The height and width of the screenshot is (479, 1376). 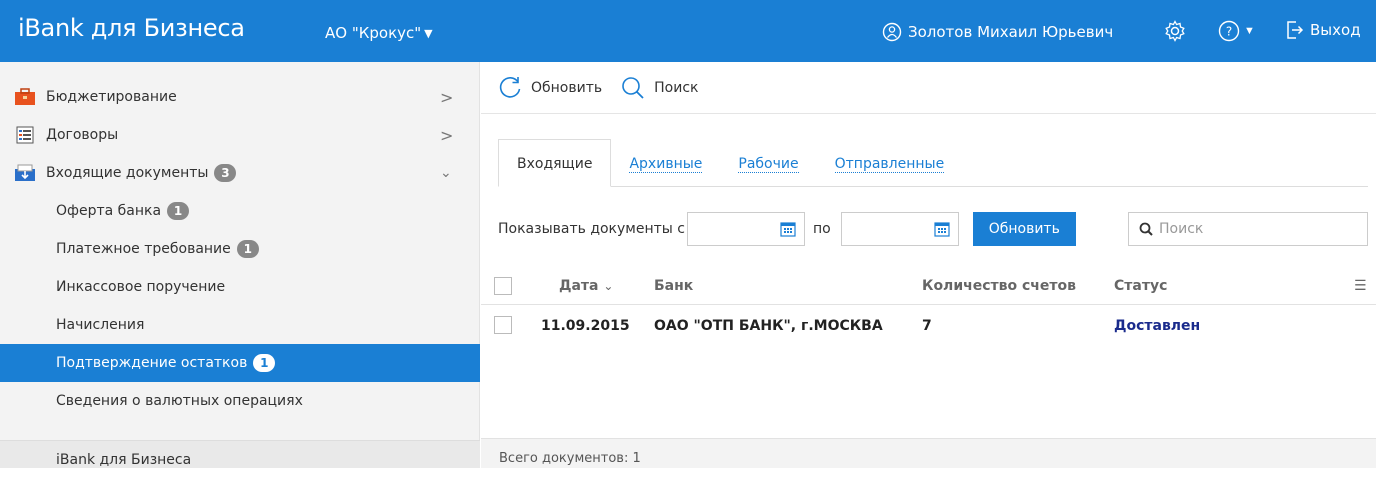 What do you see at coordinates (821, 229) in the screenshot?
I see `to-label: по` at bounding box center [821, 229].